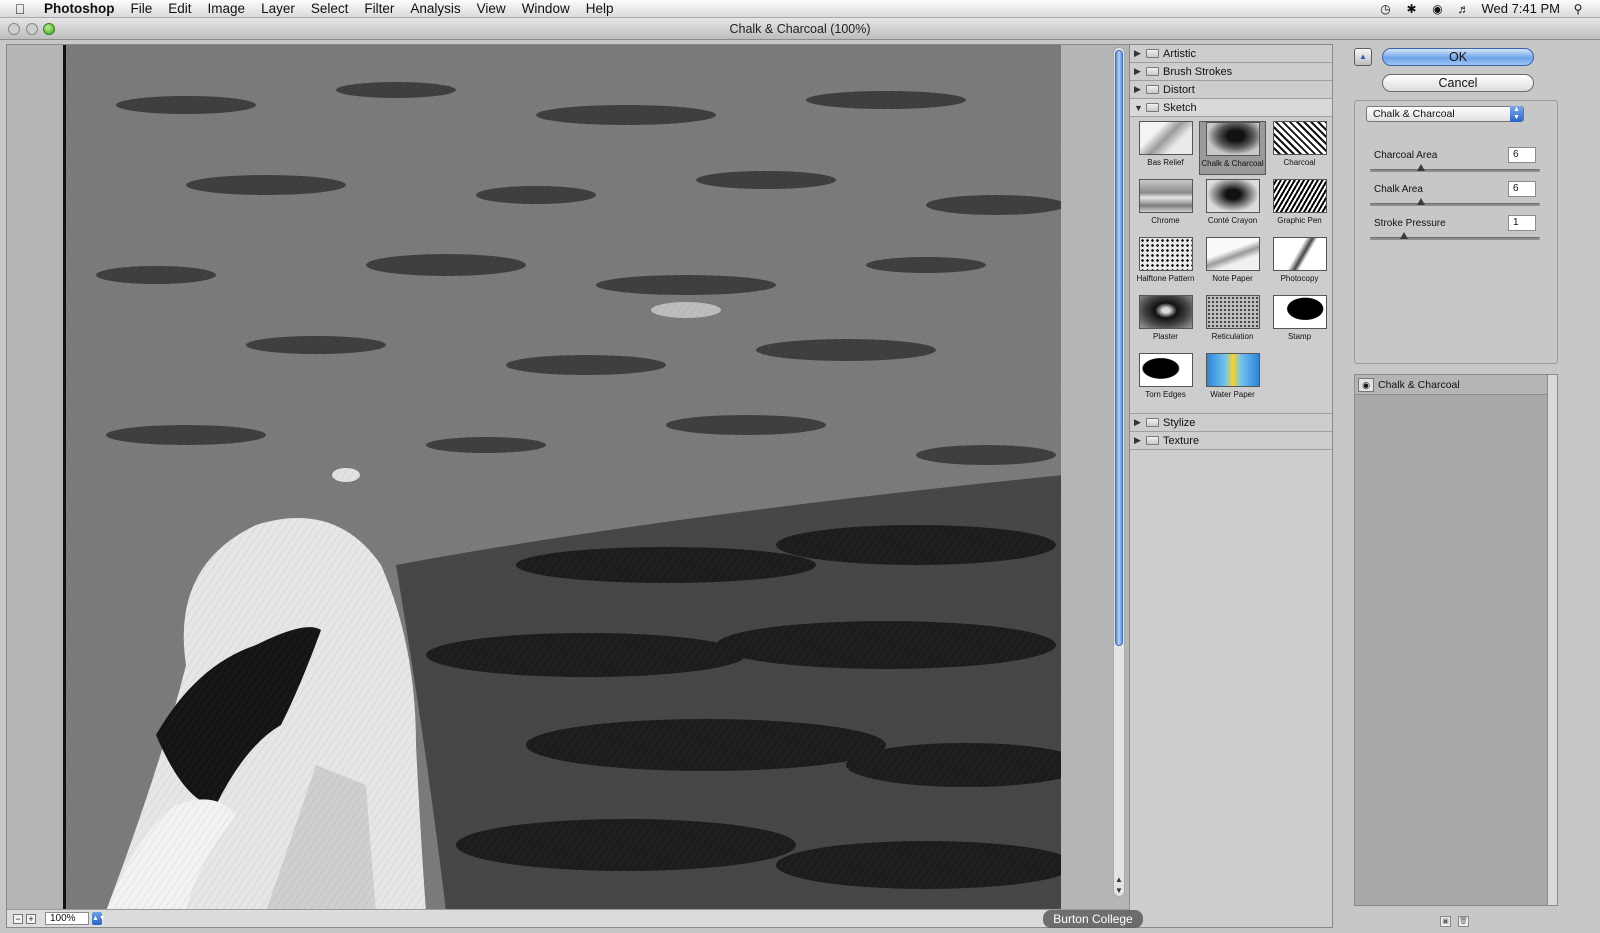 The width and height of the screenshot is (1600, 933). What do you see at coordinates (67, 918) in the screenshot?
I see `zoom-level-field: 100%` at bounding box center [67, 918].